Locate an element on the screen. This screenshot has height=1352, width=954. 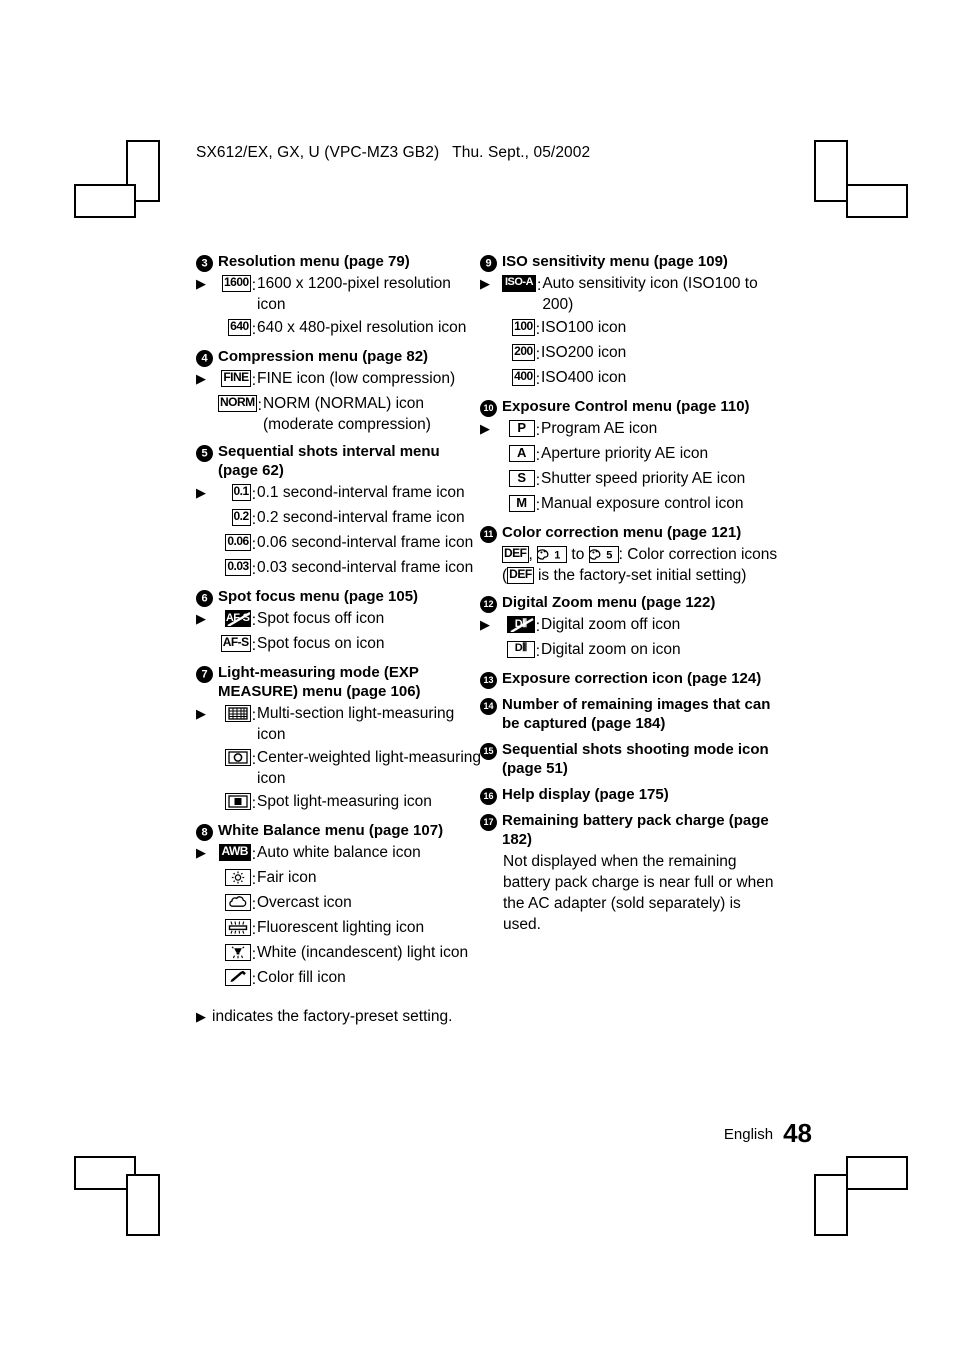
icon-definition-row: ▶:Fluorescent lighting icon is located at coordinates (339, 928).